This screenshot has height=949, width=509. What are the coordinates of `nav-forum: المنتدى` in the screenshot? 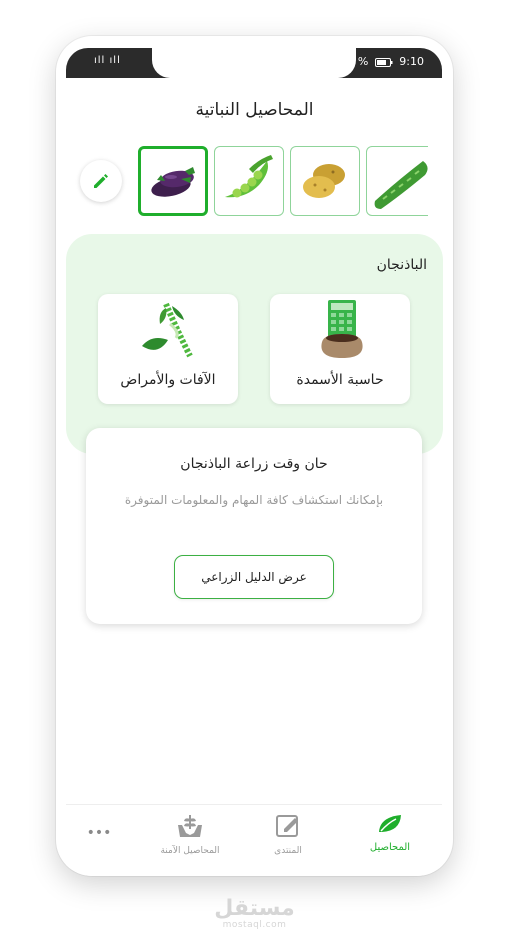 It's located at (288, 834).